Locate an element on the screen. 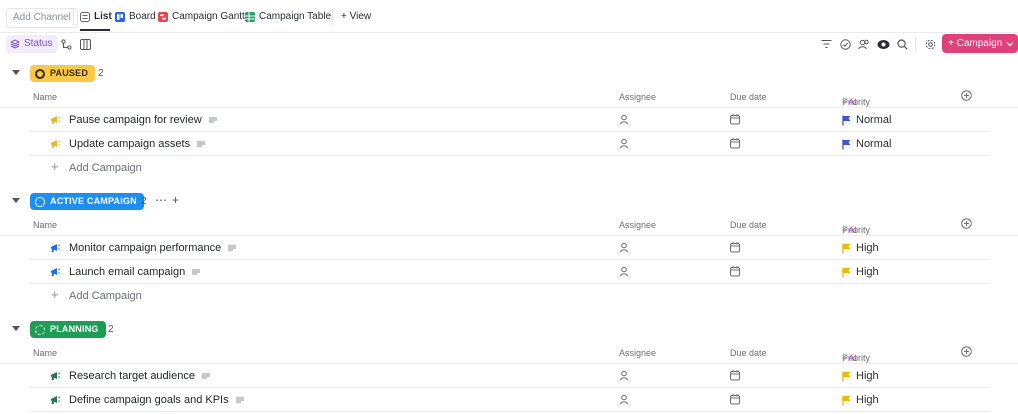 This screenshot has height=414, width=1018. tab-board: Board is located at coordinates (135, 17).